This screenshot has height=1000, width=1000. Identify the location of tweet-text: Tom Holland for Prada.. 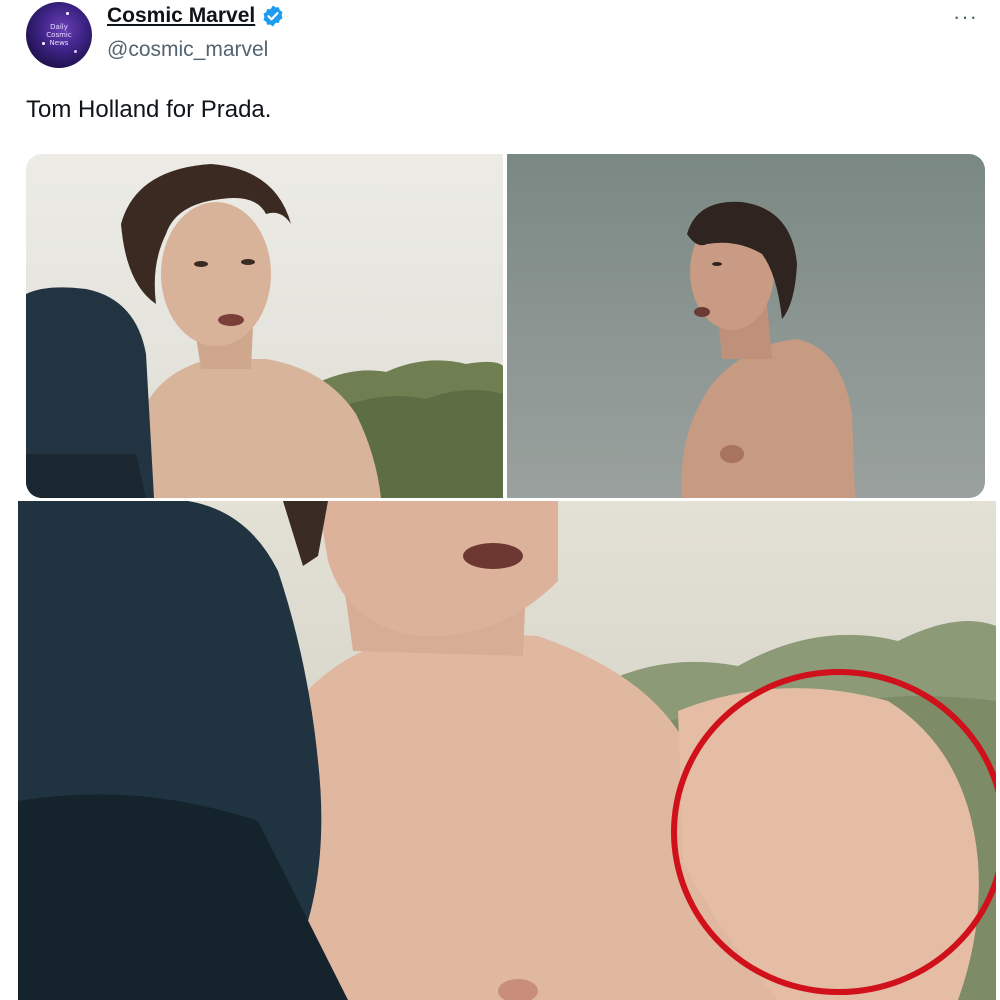
(149, 109).